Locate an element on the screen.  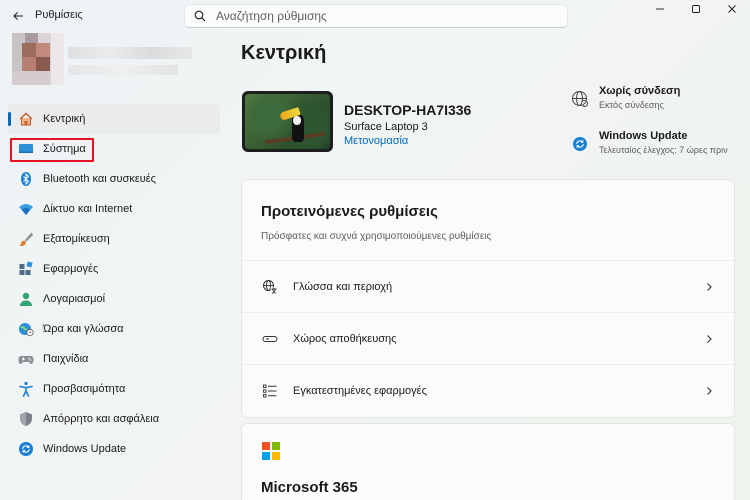
sidebar-item-label: Παιχνίδια is located at coordinates (66, 359).